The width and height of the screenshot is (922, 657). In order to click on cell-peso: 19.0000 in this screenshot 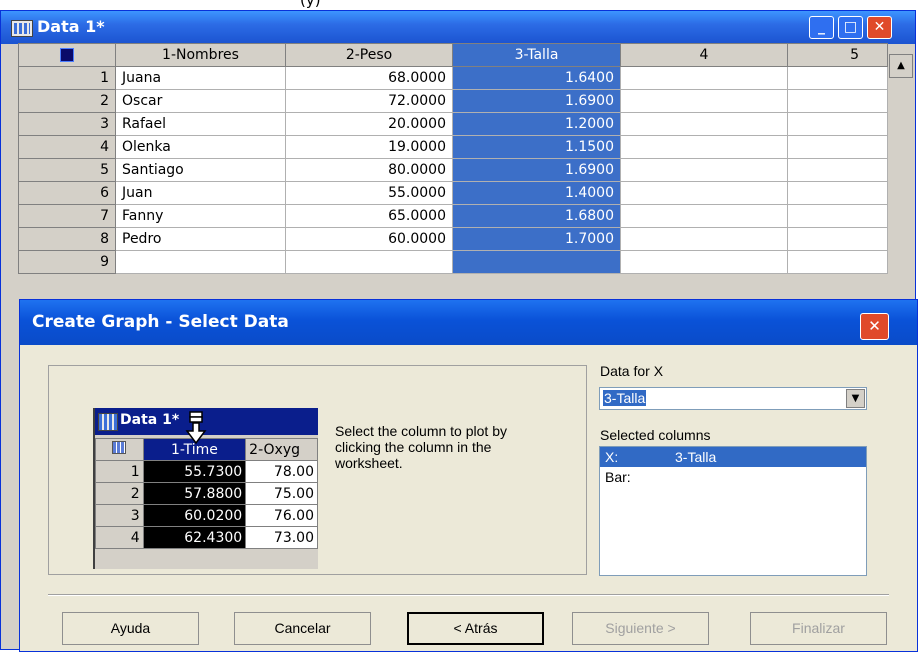, I will do `click(369, 147)`.